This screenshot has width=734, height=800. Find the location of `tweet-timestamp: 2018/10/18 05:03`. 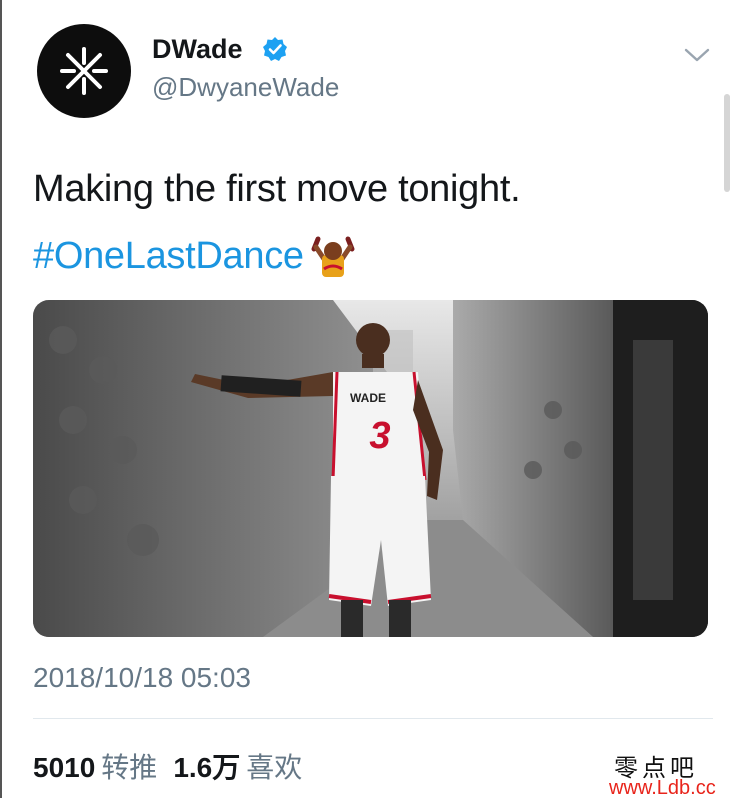

tweet-timestamp: 2018/10/18 05:03 is located at coordinates (142, 678).